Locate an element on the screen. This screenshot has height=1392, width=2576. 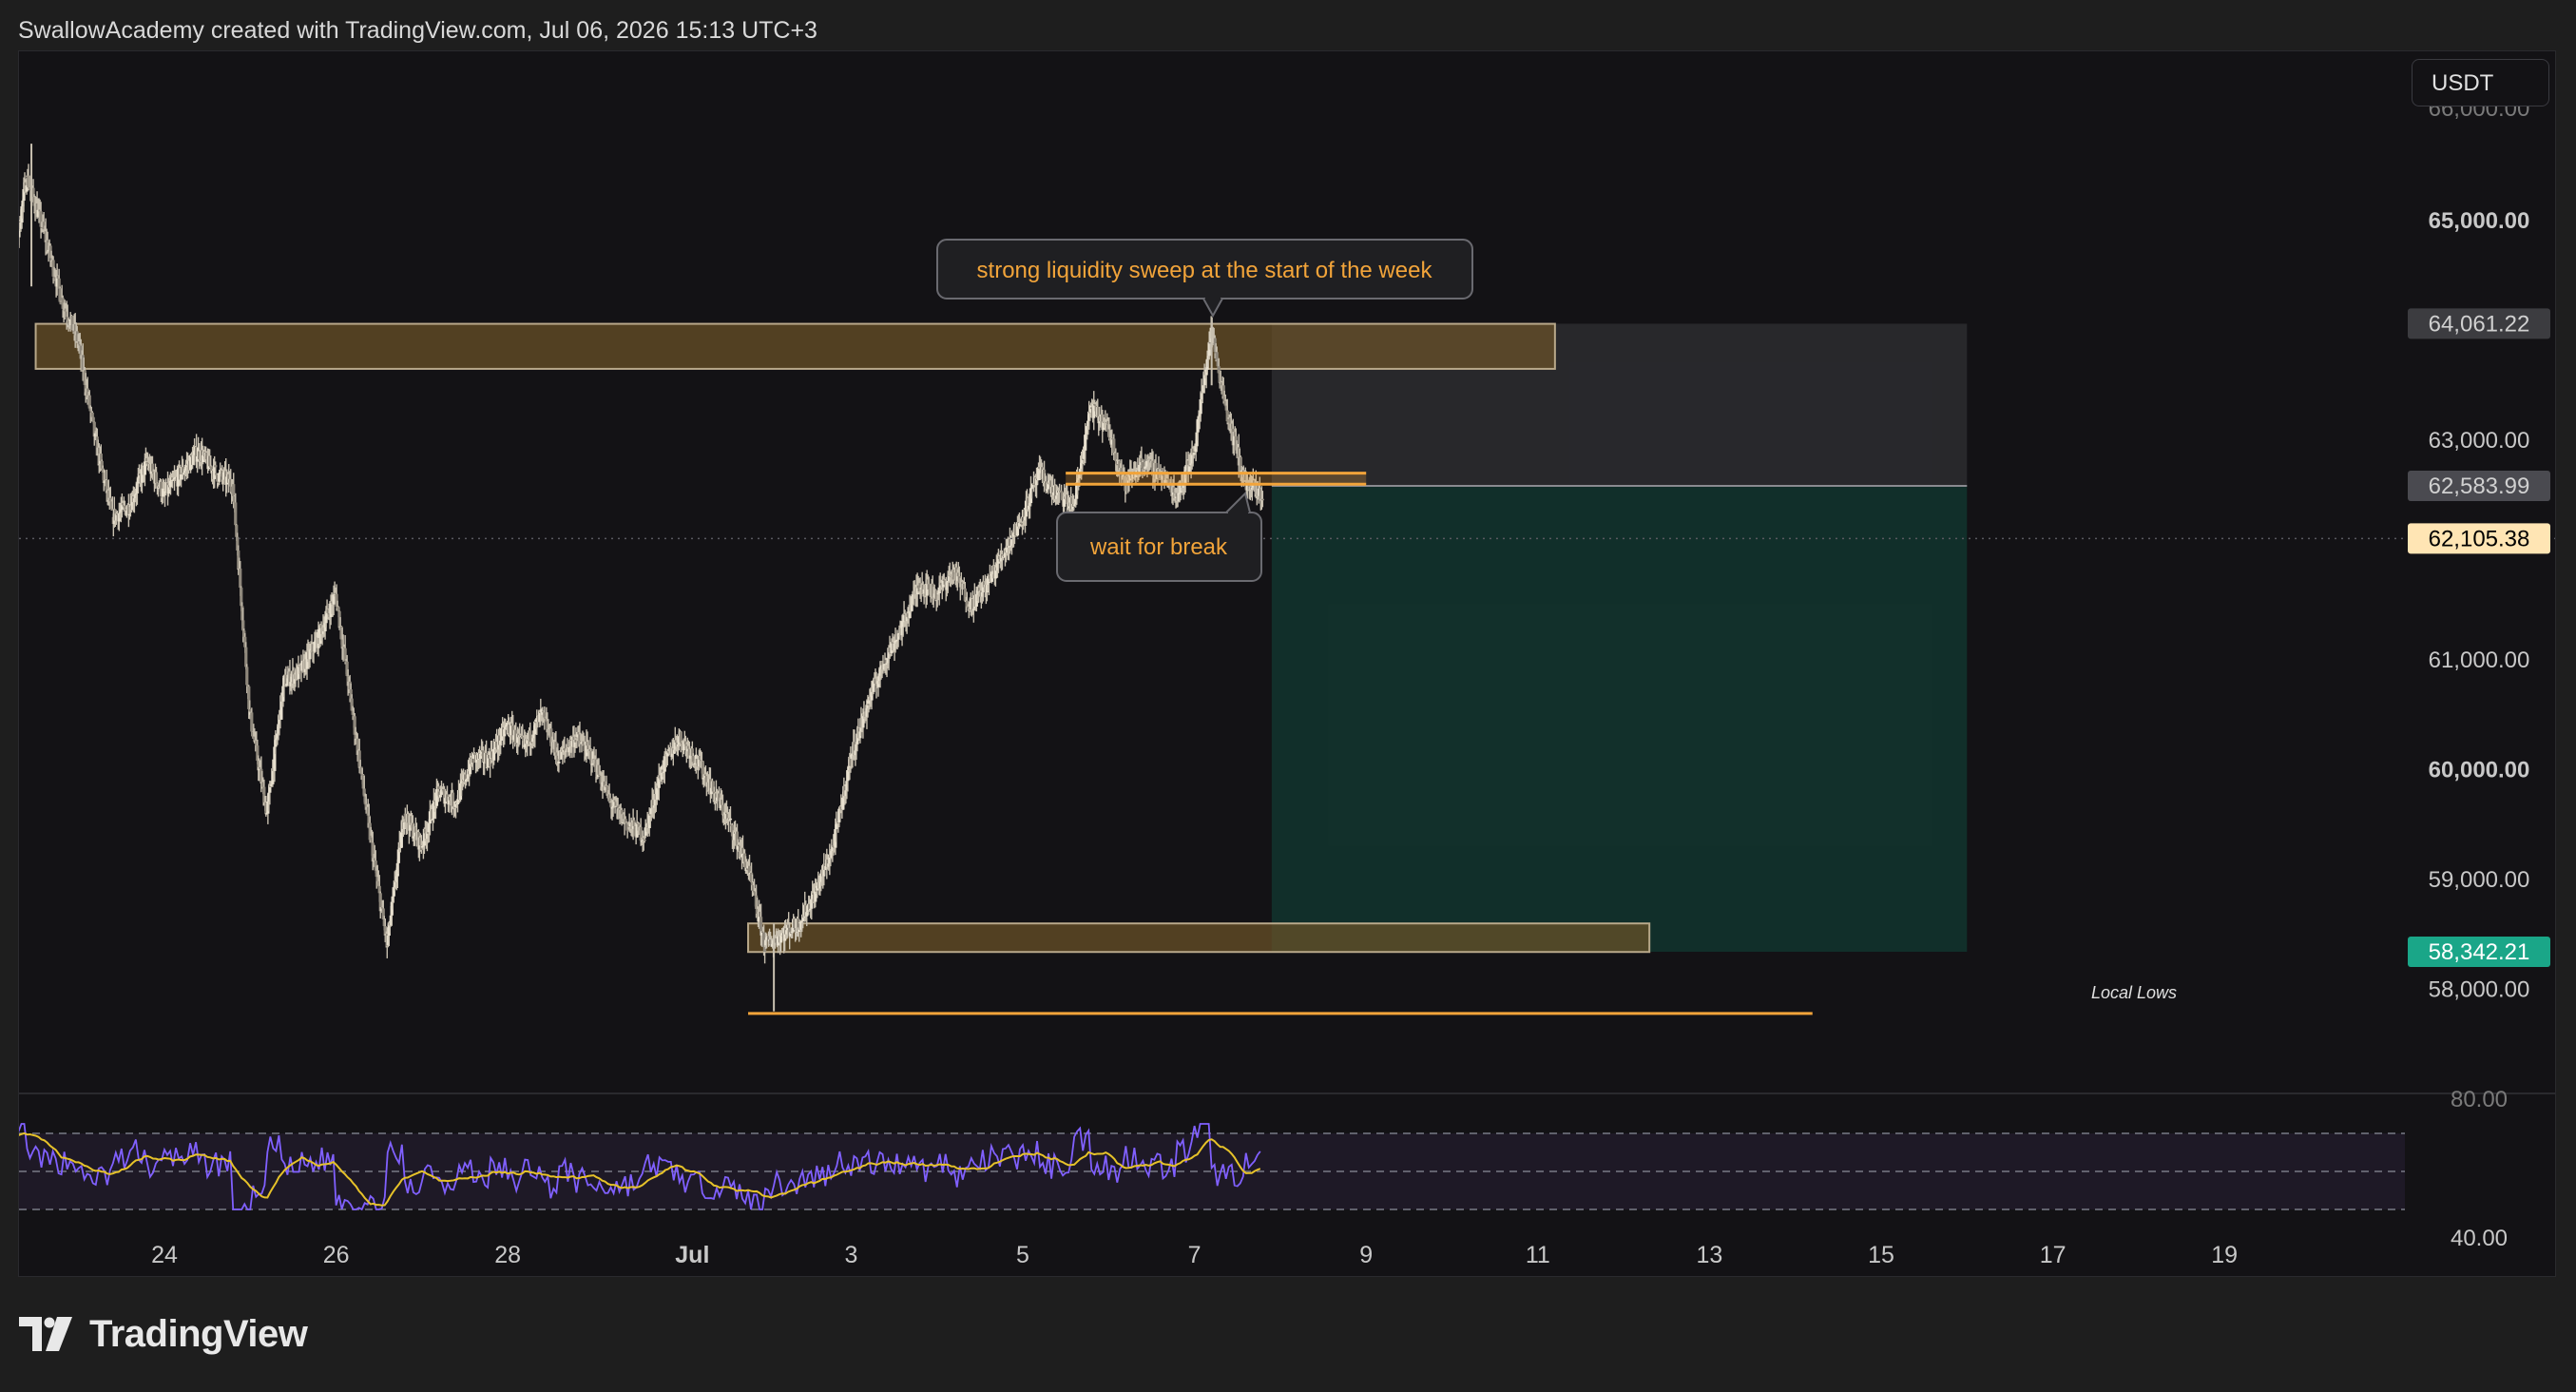
currency-selector: USDT is located at coordinates (2481, 82).